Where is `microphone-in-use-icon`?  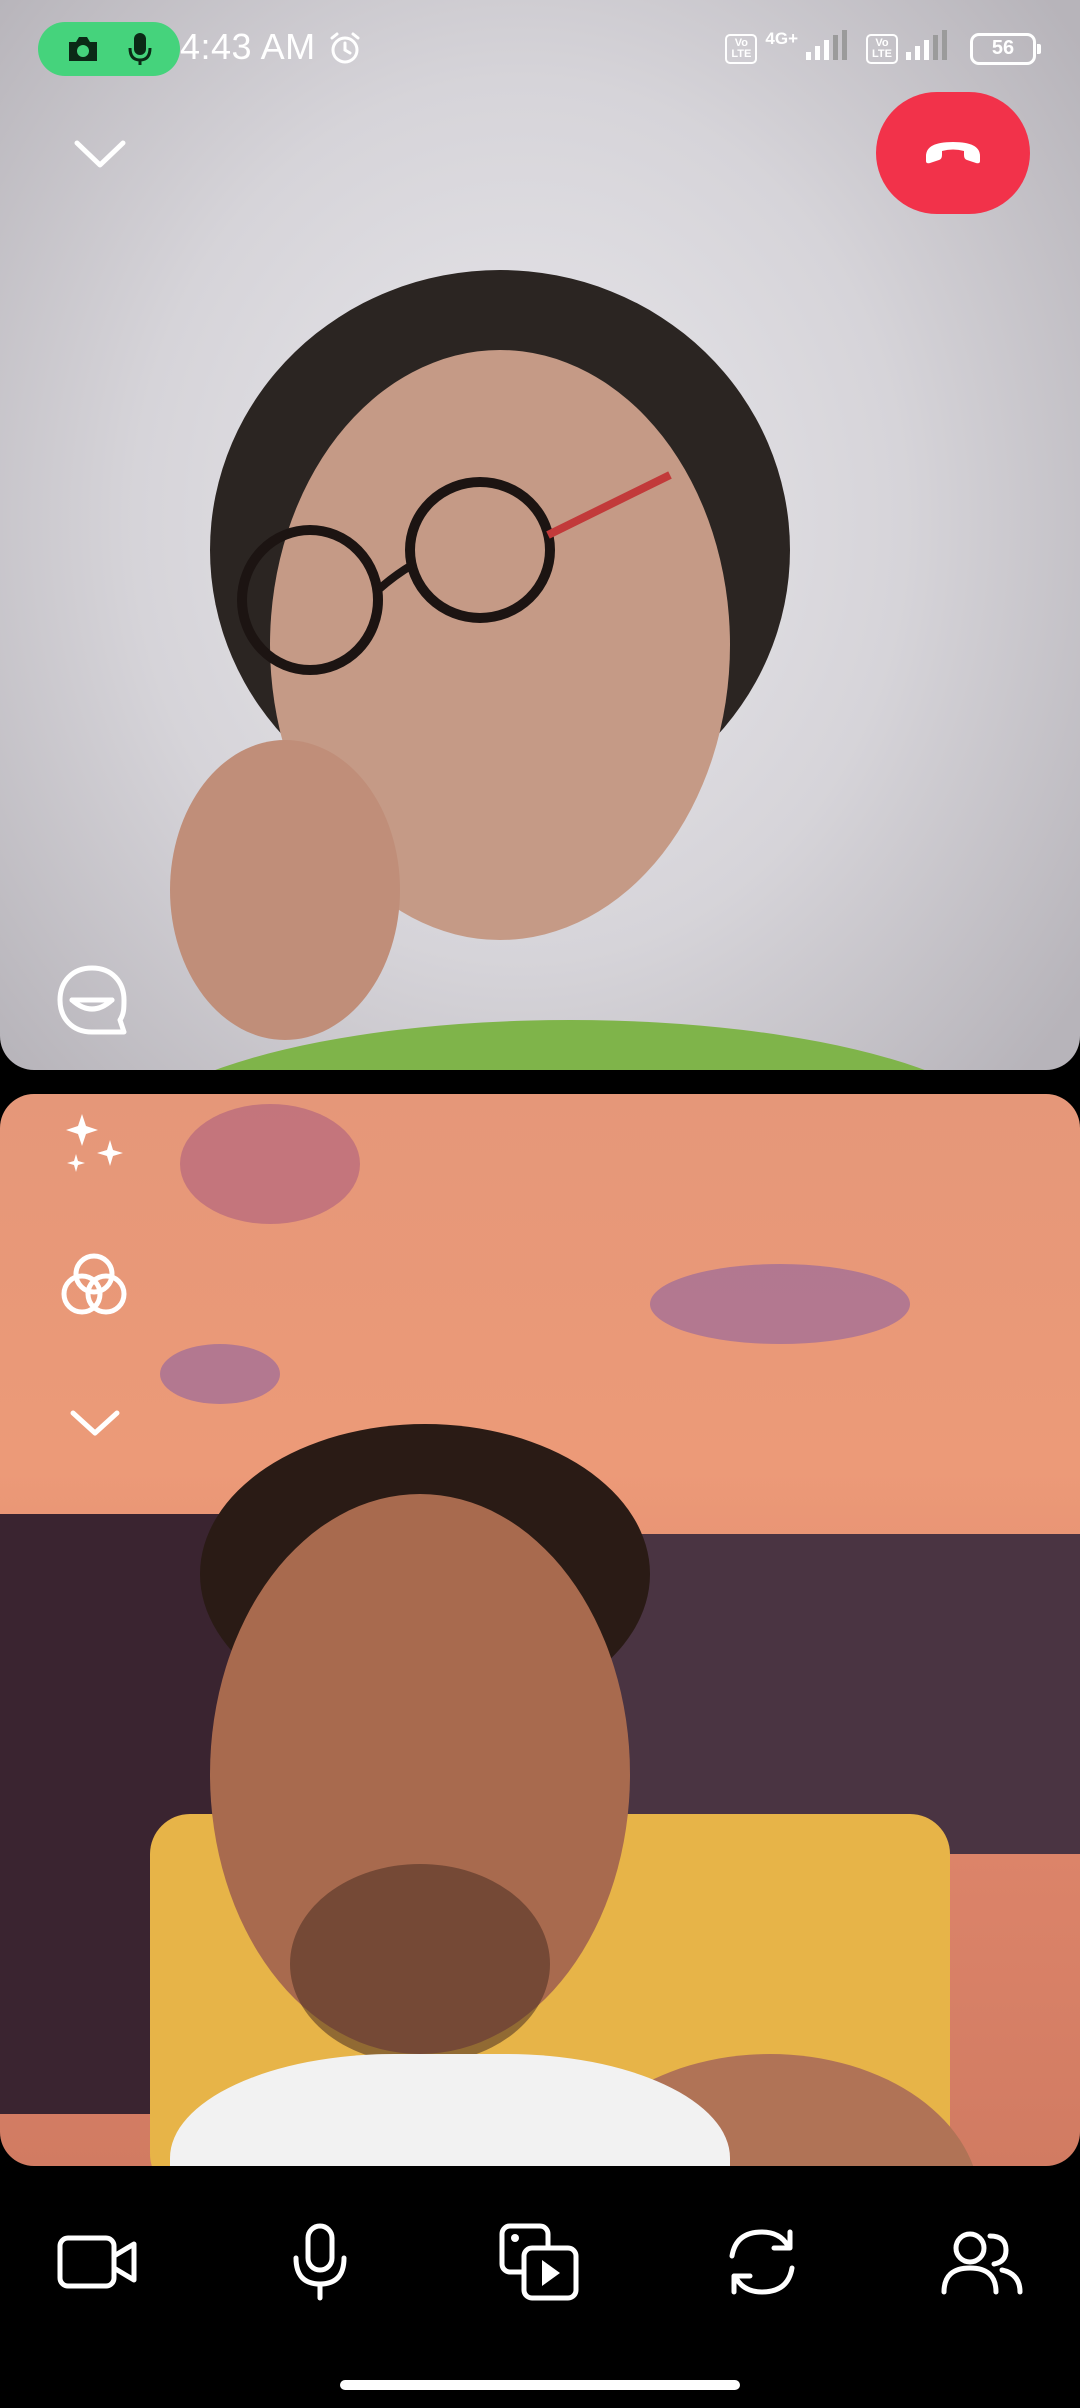 microphone-in-use-icon is located at coordinates (140, 49).